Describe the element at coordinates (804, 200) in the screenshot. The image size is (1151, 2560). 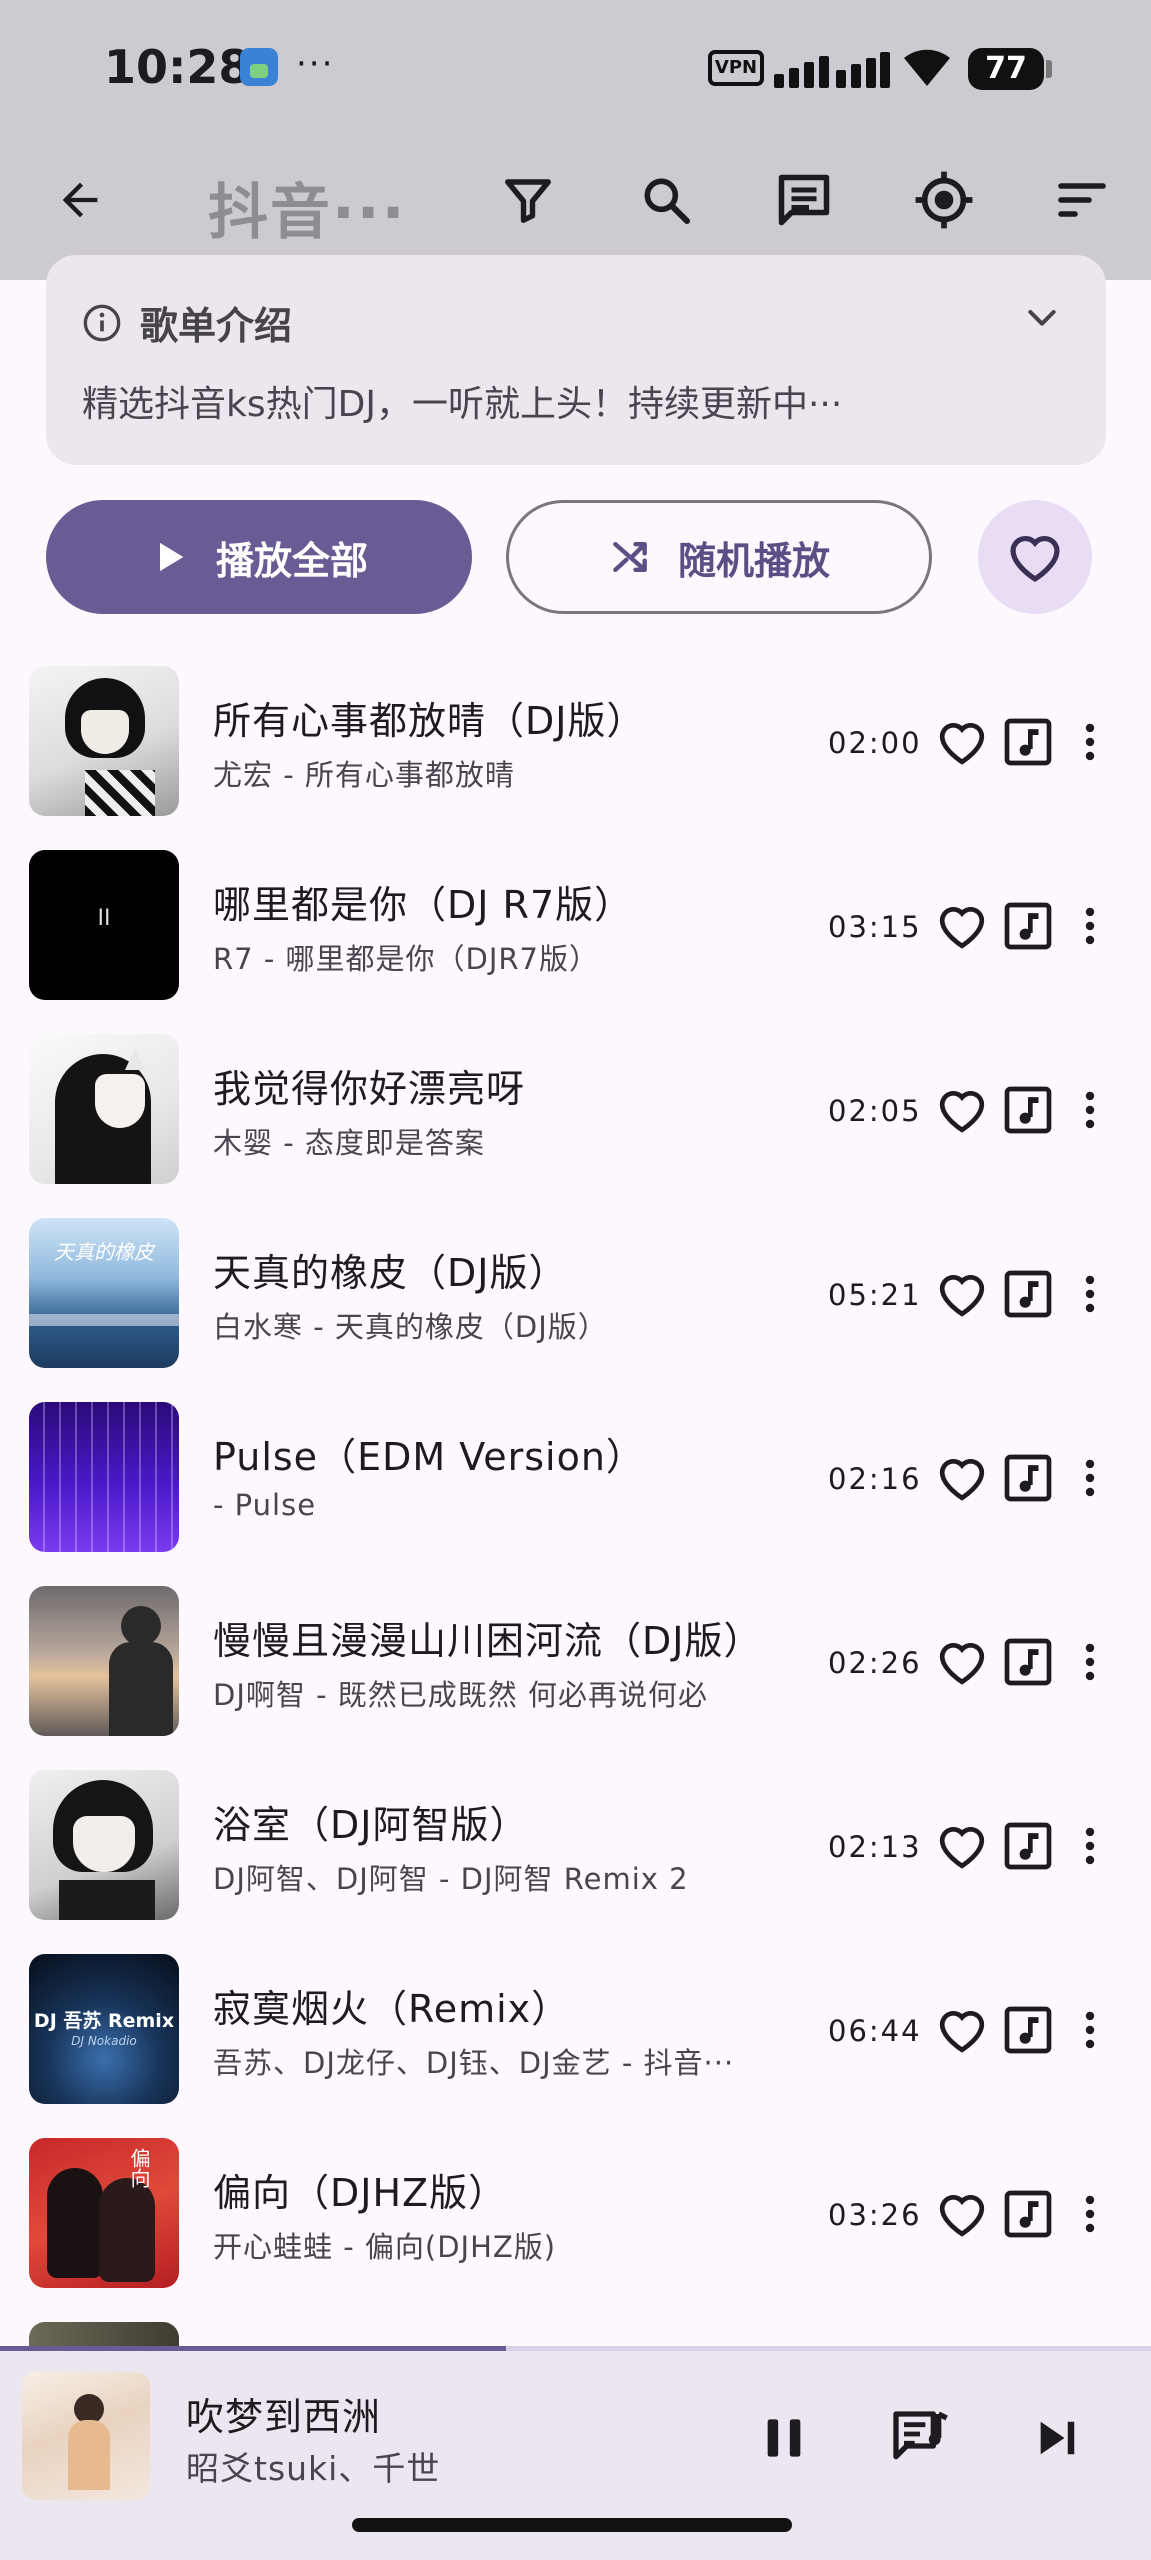
I see `comments-button` at that location.